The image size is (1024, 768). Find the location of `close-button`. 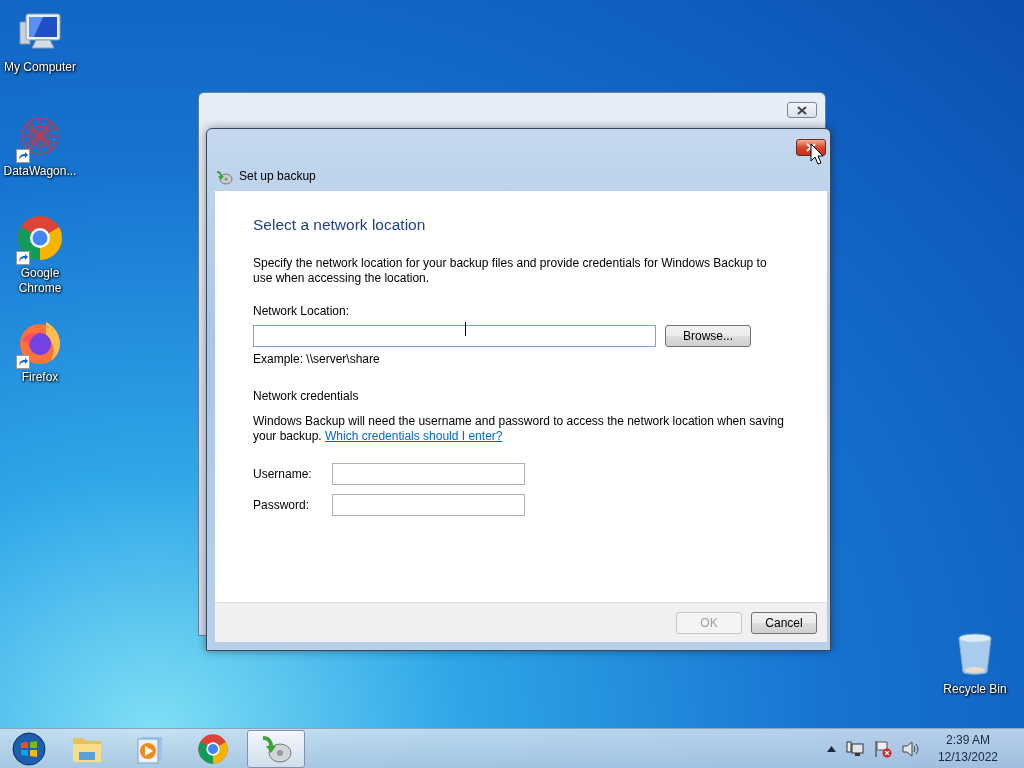

close-button is located at coordinates (802, 110).